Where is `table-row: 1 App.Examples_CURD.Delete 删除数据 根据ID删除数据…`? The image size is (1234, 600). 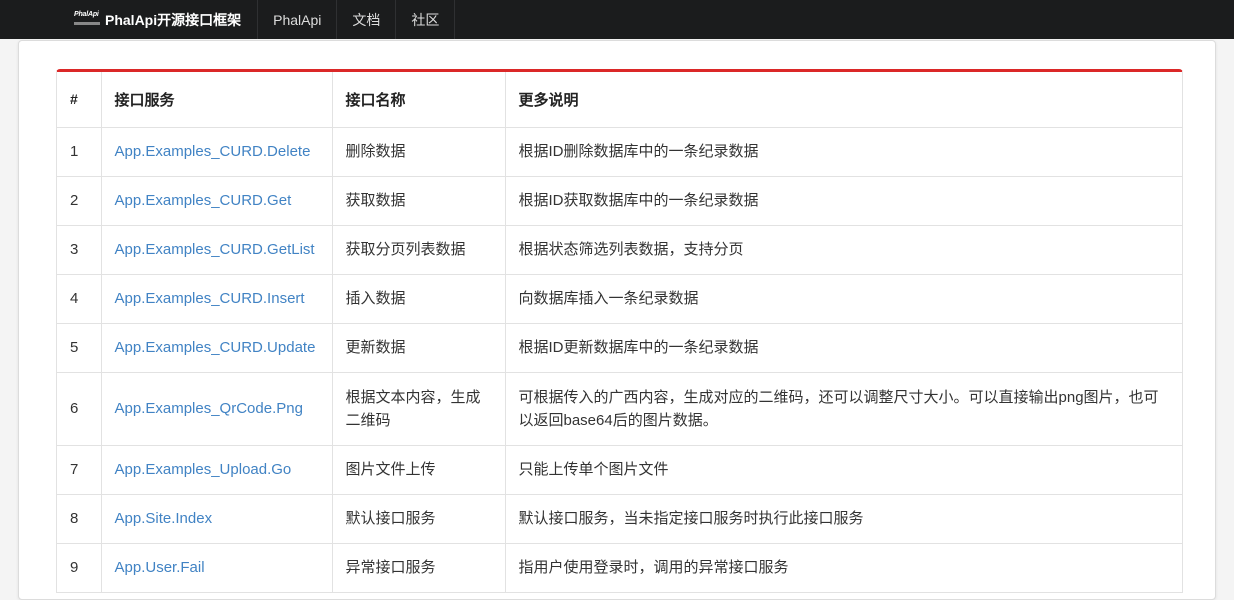
table-row: 1 App.Examples_CURD.Delete 删除数据 根据ID删除数据… is located at coordinates (619, 152).